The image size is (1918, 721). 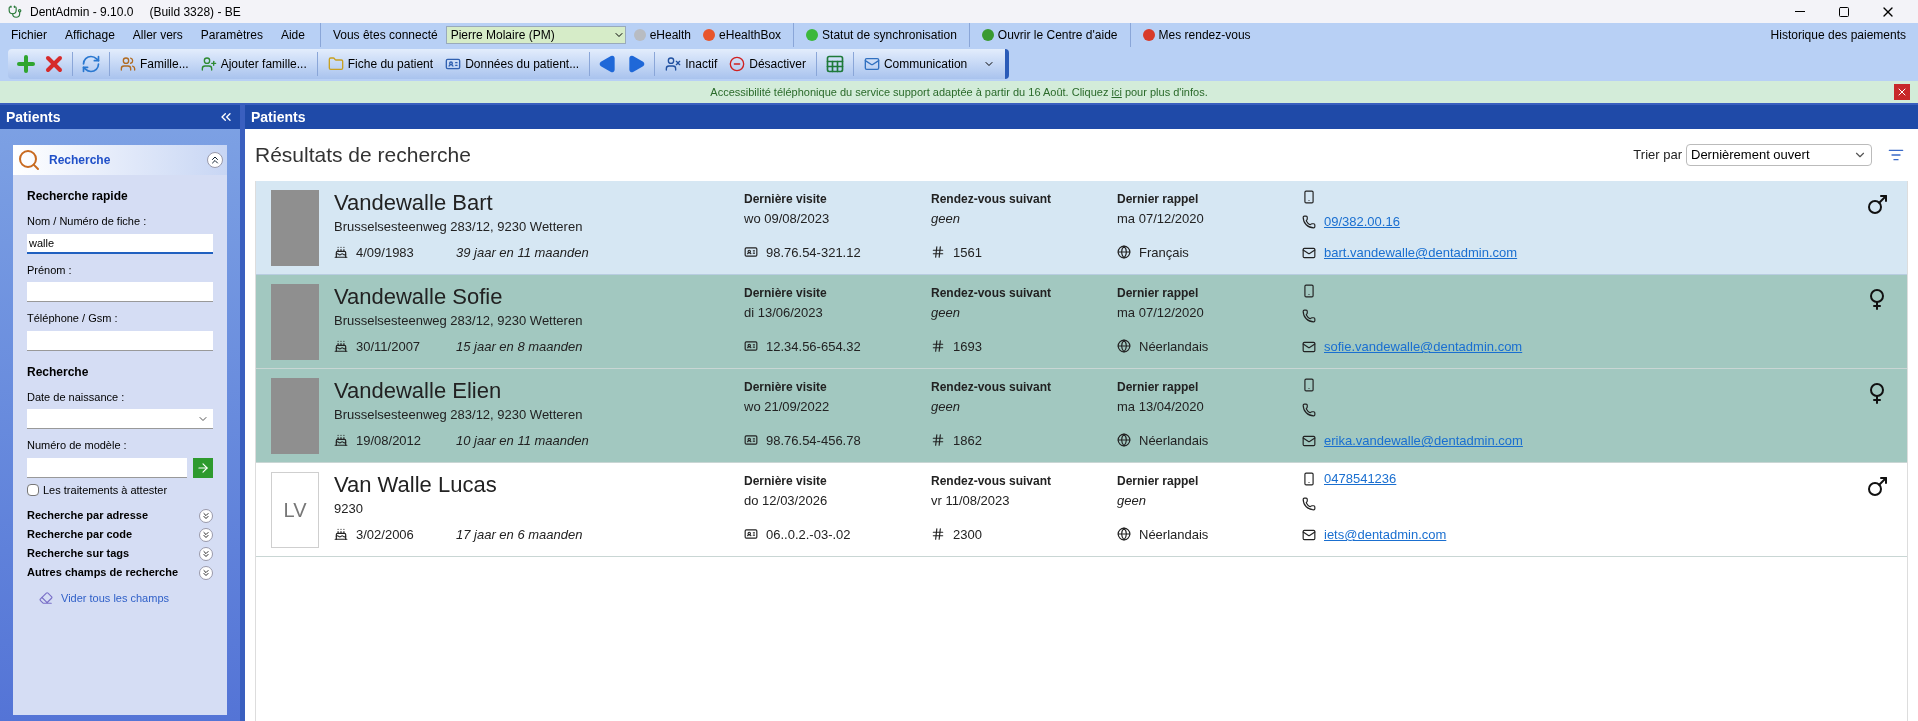 What do you see at coordinates (881, 35) in the screenshot?
I see `status-button: Statut de synchronisation` at bounding box center [881, 35].